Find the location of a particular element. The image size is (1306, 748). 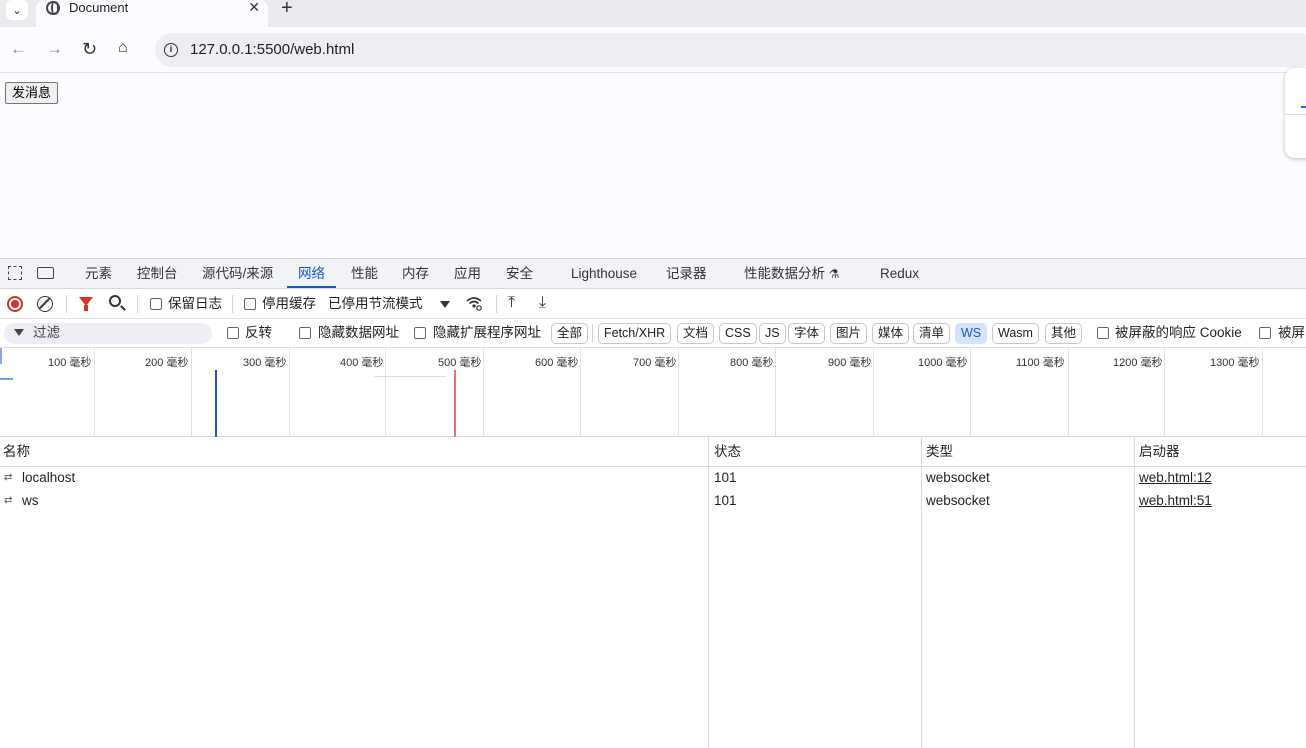

search-icon is located at coordinates (115, 301).